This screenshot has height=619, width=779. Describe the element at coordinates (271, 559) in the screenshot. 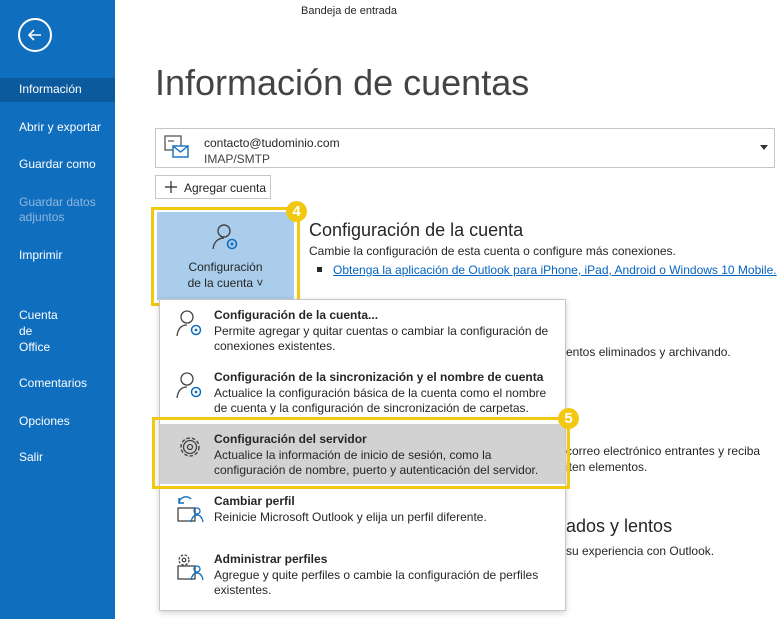

I see `menu-item-title: Administrar perfiles` at that location.